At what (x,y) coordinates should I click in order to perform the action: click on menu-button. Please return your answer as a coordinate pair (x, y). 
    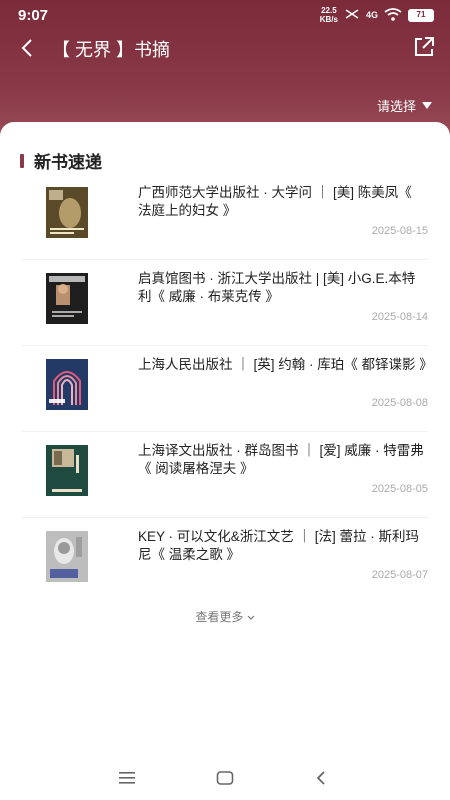
    Looking at the image, I should click on (127, 780).